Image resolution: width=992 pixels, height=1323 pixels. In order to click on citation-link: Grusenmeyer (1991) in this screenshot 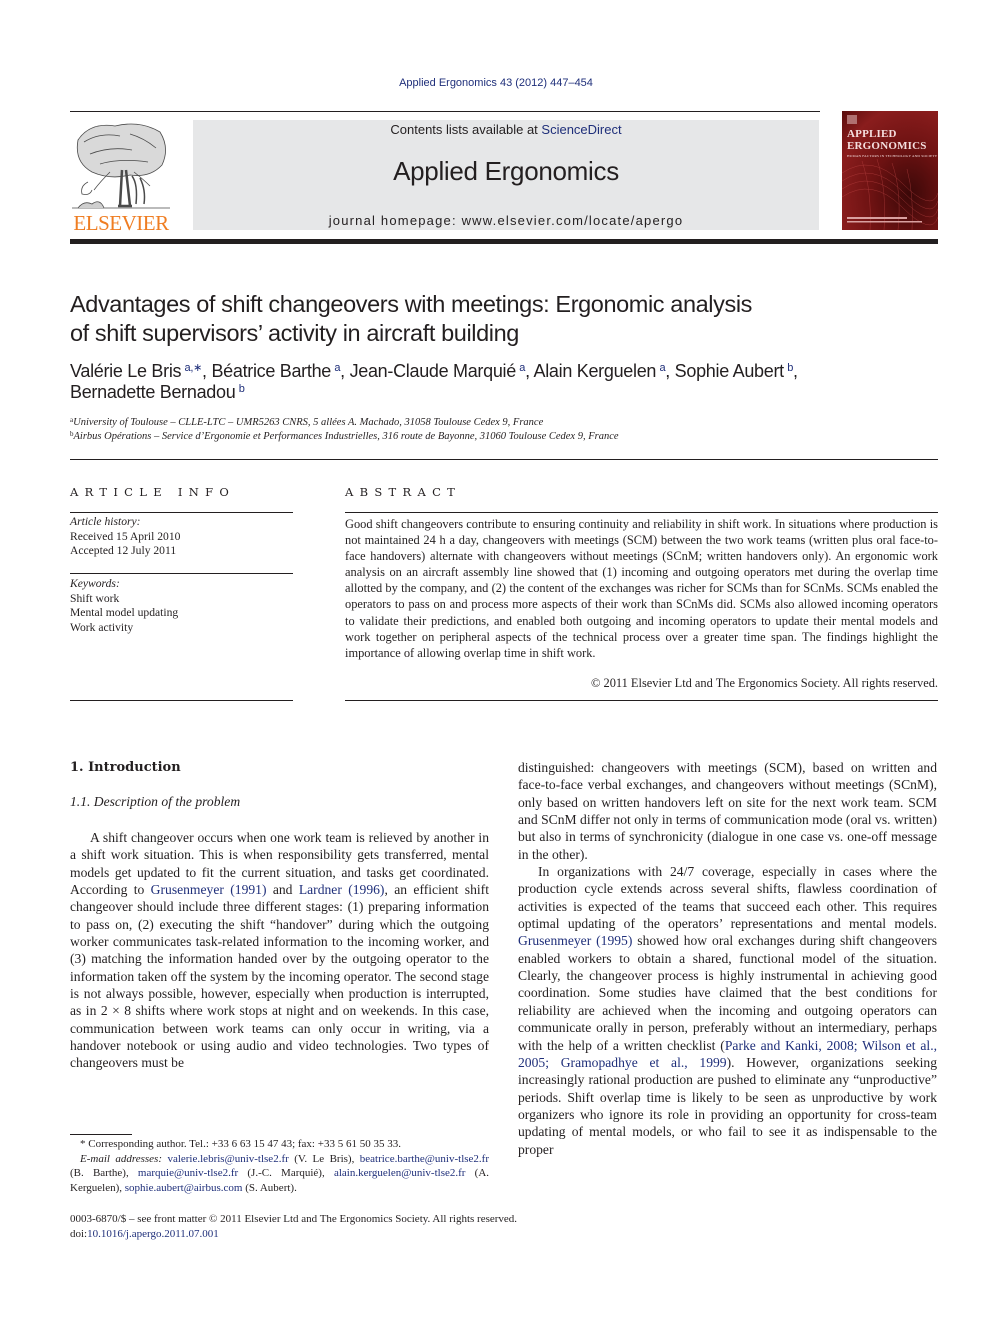, I will do `click(209, 889)`.